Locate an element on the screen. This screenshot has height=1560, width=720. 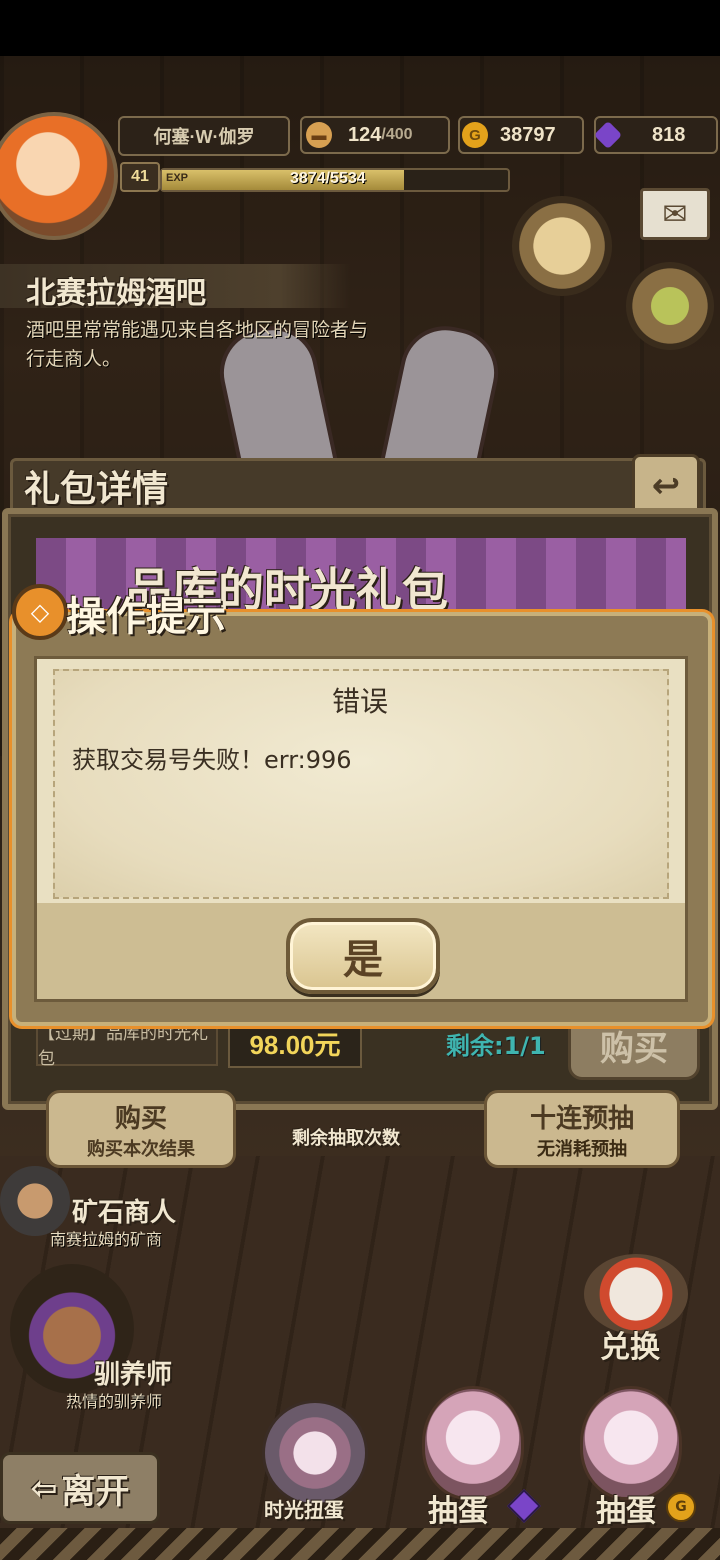
gold-coin-icon: G is located at coordinates (475, 135).